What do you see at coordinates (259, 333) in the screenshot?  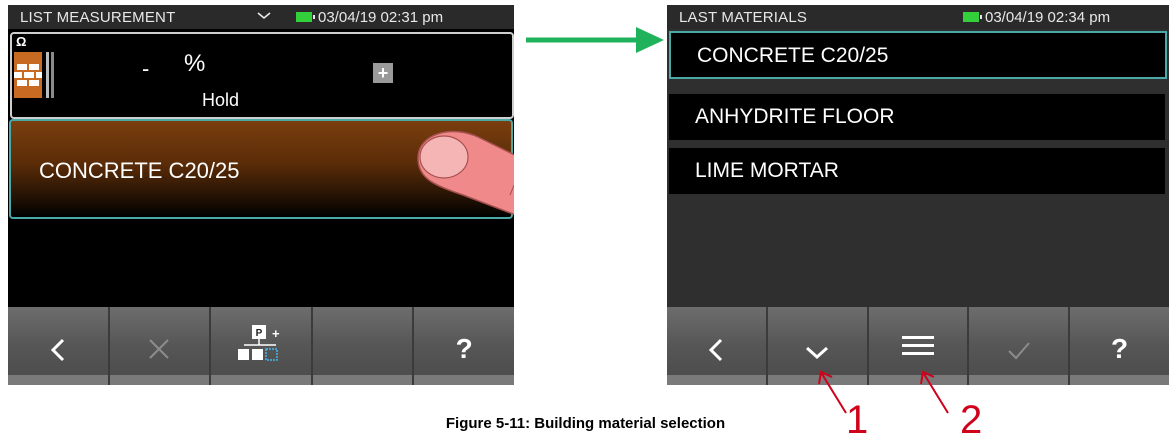 I see `svg-text: P` at bounding box center [259, 333].